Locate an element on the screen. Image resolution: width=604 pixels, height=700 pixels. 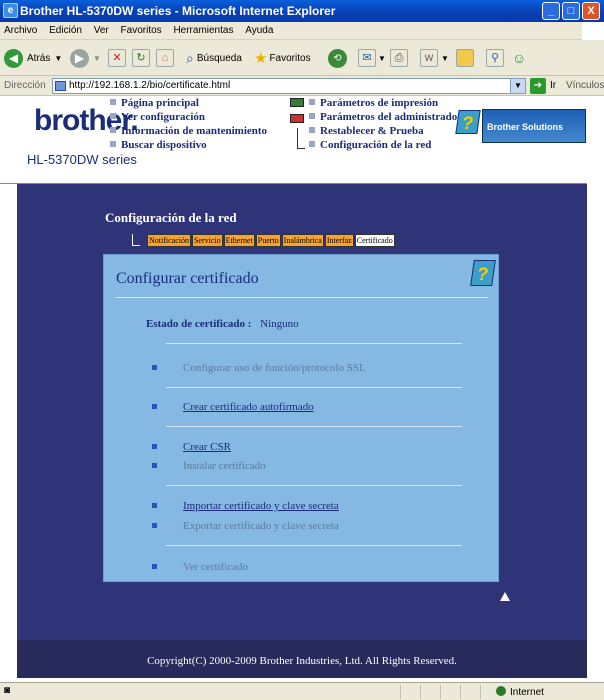
tree-line is located at coordinates (301, 148).